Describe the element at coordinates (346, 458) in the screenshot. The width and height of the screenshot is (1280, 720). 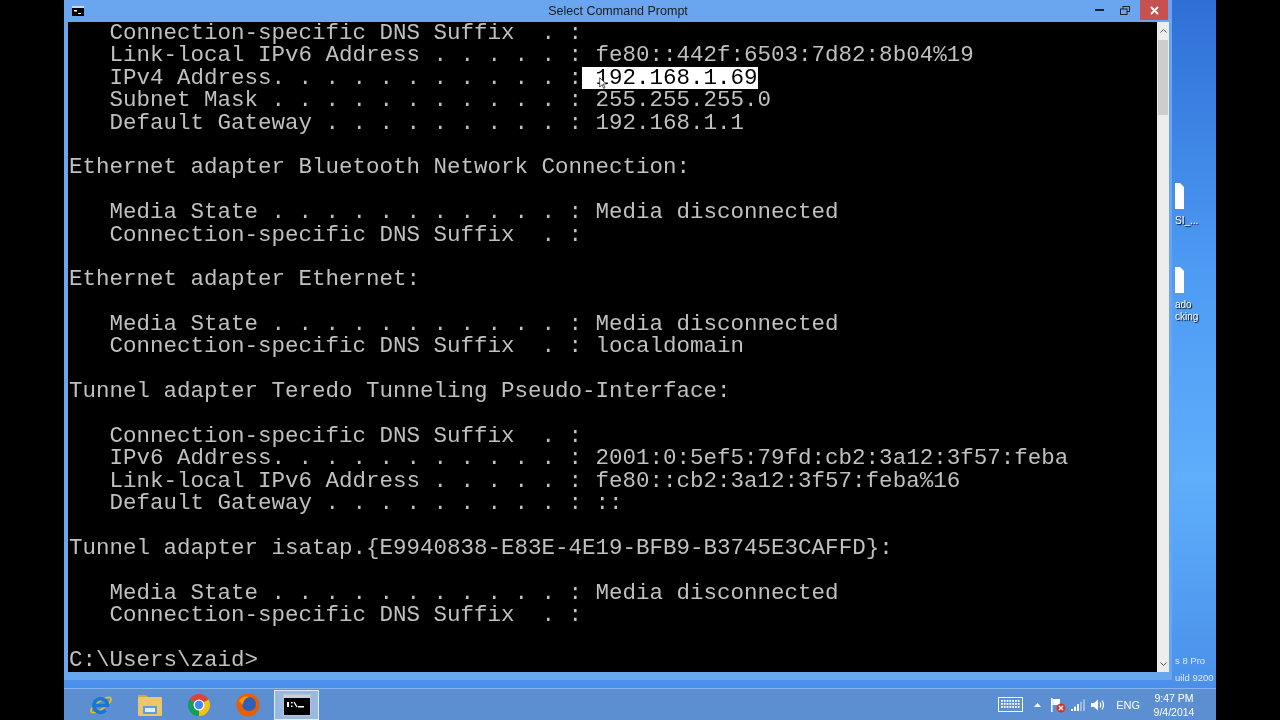
I see `field-label: IPv6 Address. . . . . . . . . . . :` at that location.